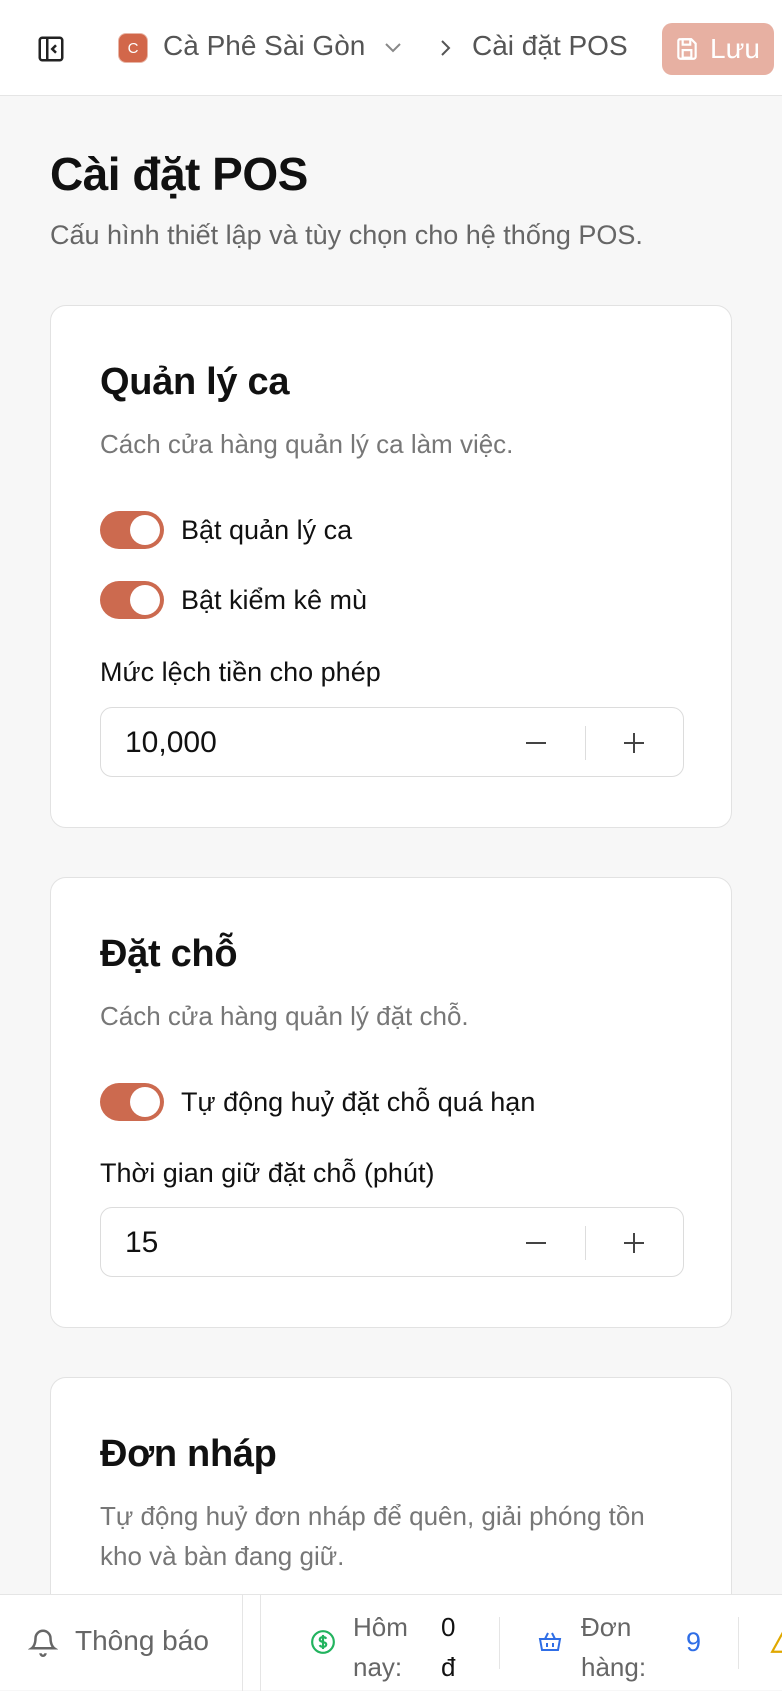 Image resolution: width=782 pixels, height=1691 pixels. What do you see at coordinates (694, 1642) in the screenshot?
I see `orders-count: 9` at bounding box center [694, 1642].